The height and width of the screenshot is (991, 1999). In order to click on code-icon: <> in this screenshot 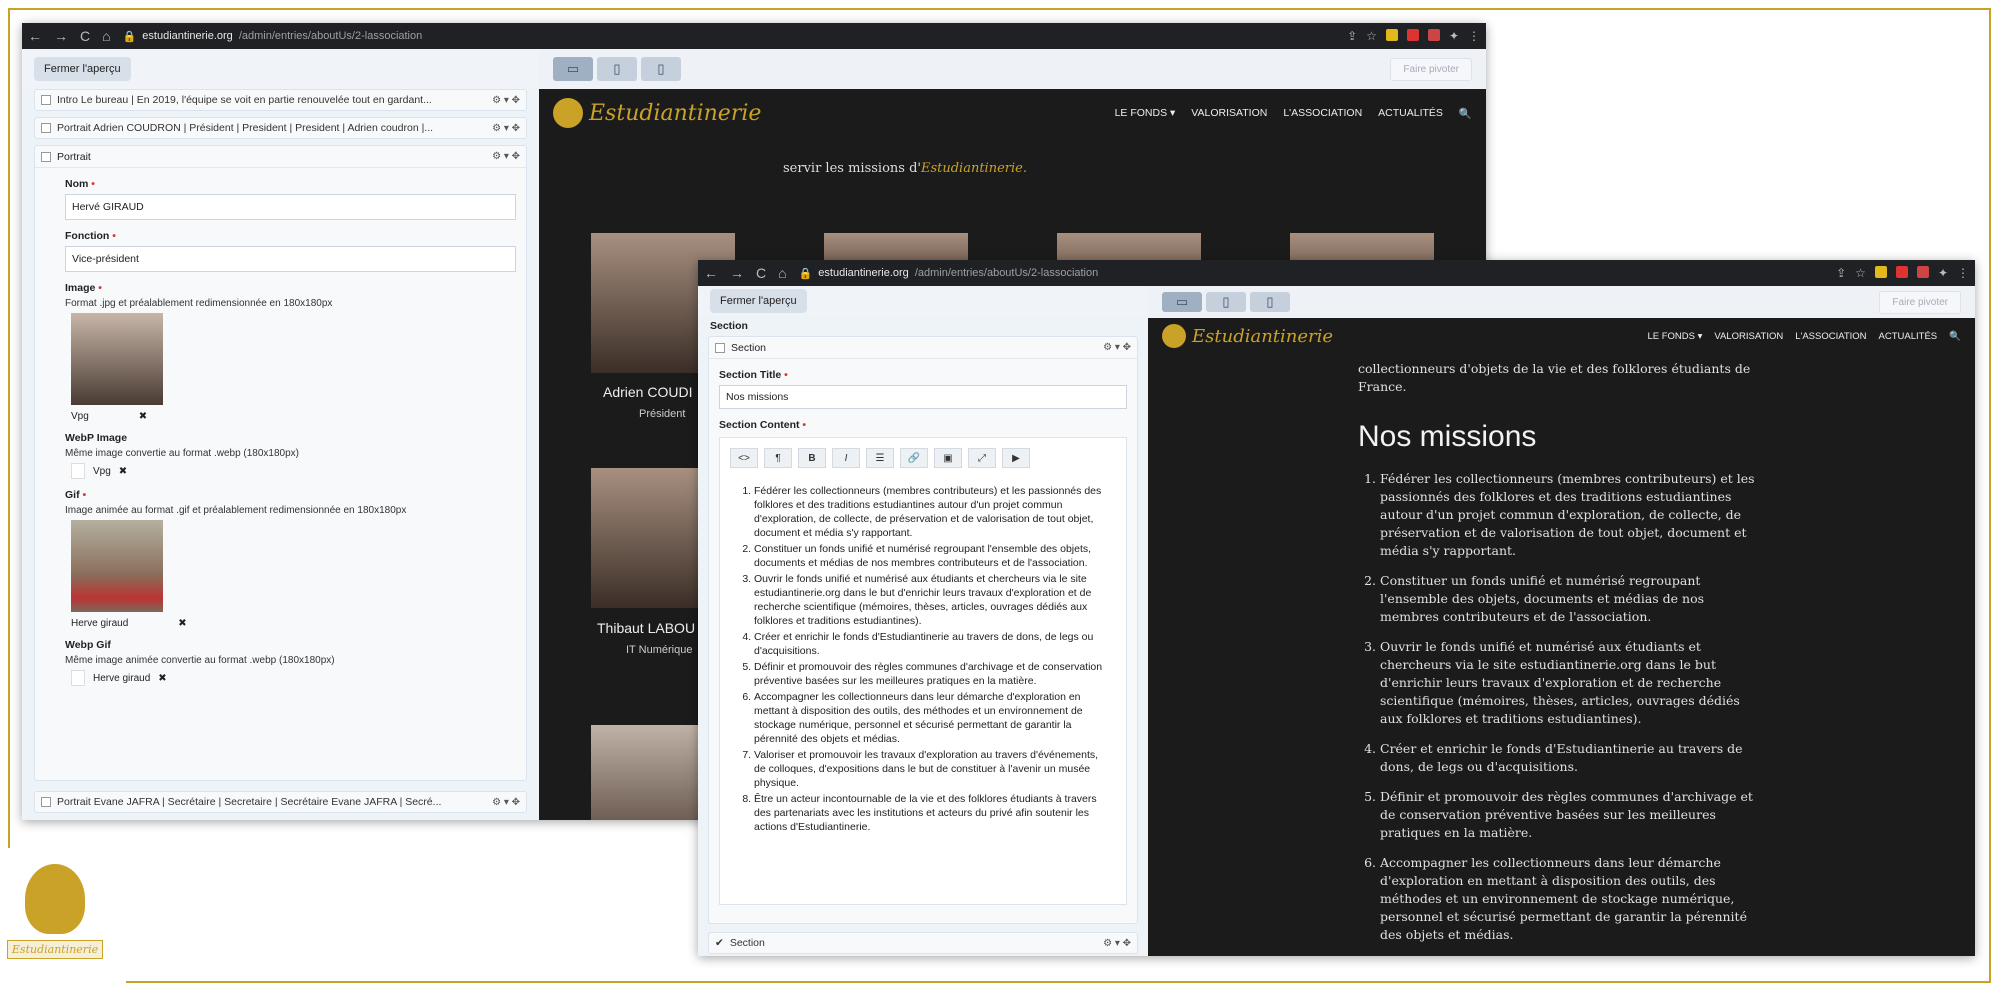, I will do `click(744, 458)`.